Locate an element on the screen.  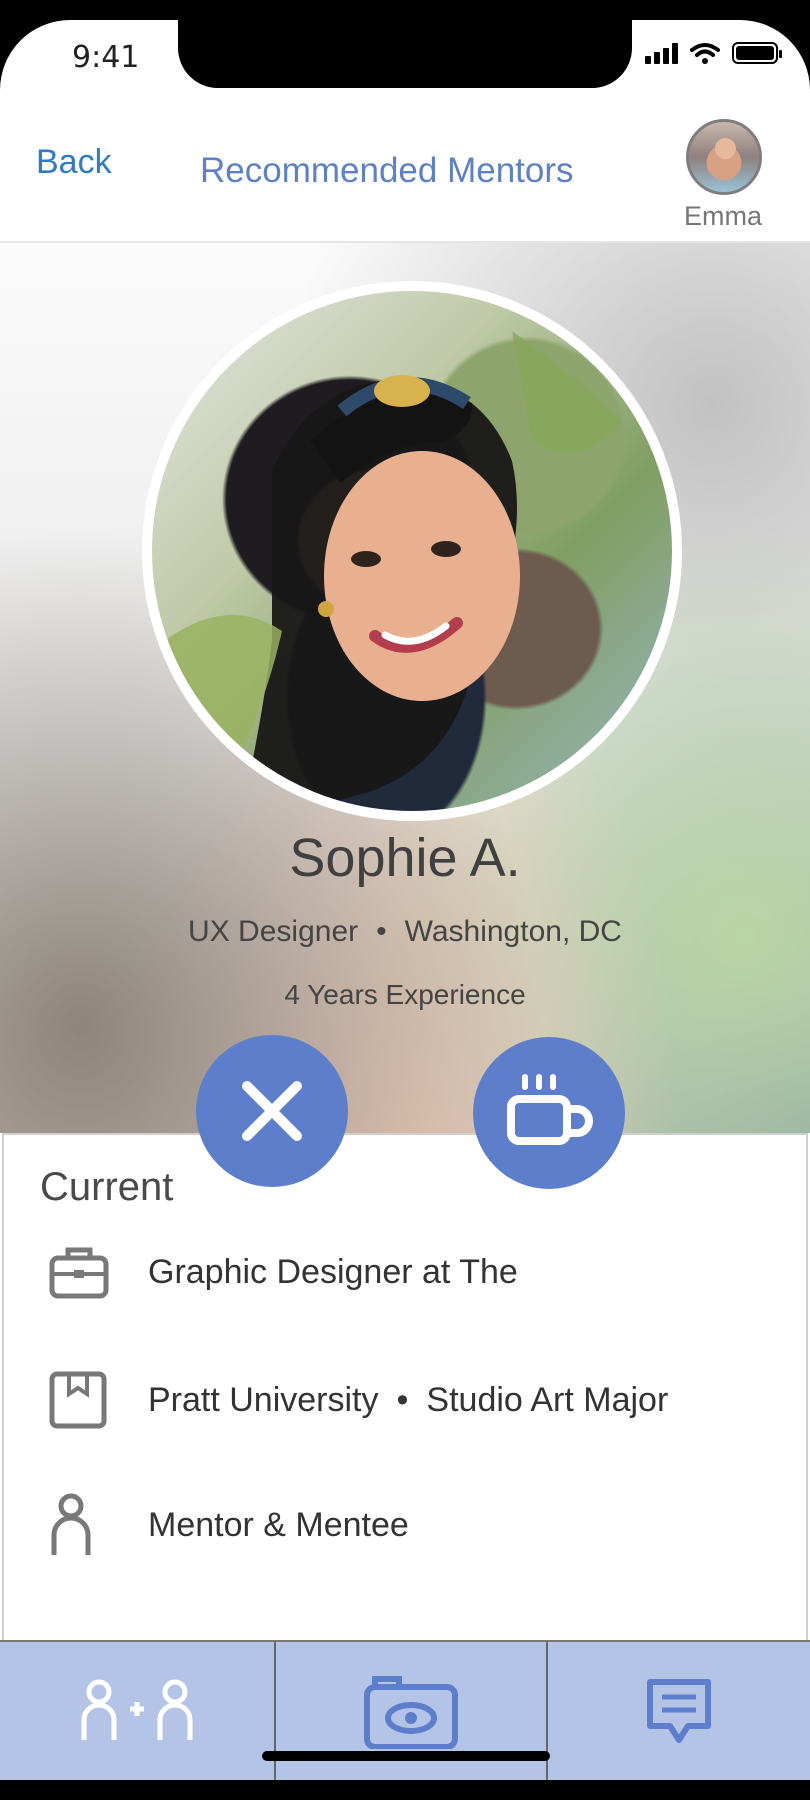
back-button: Back is located at coordinates (74, 162).